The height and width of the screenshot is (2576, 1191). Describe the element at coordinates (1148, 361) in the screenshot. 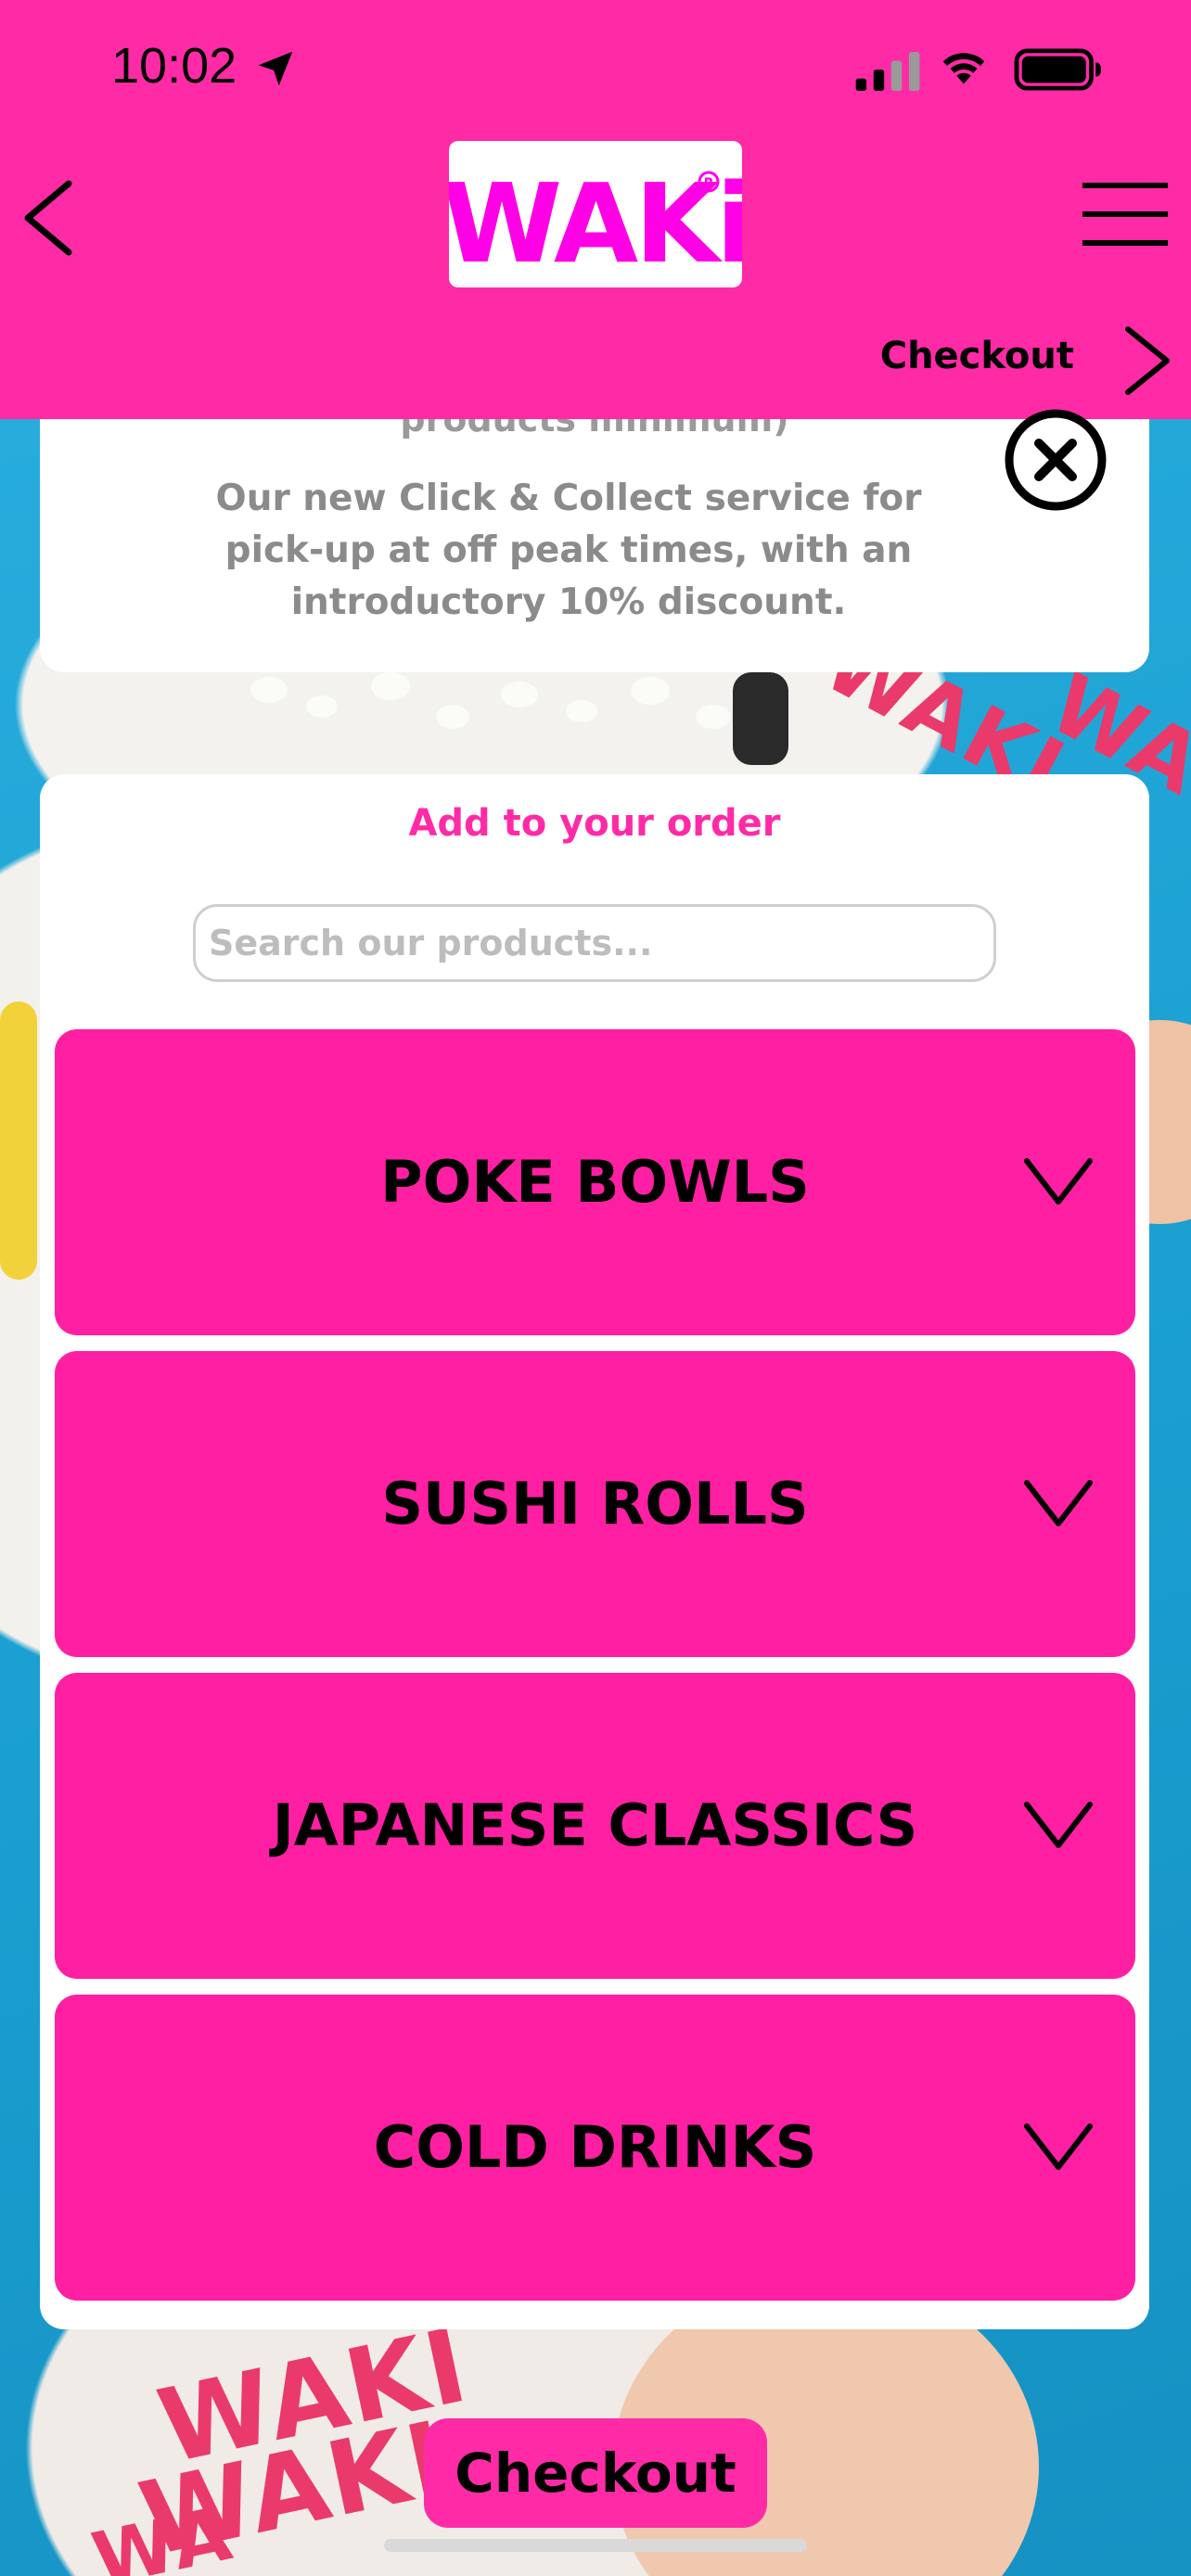

I see `chevron-right-icon` at that location.